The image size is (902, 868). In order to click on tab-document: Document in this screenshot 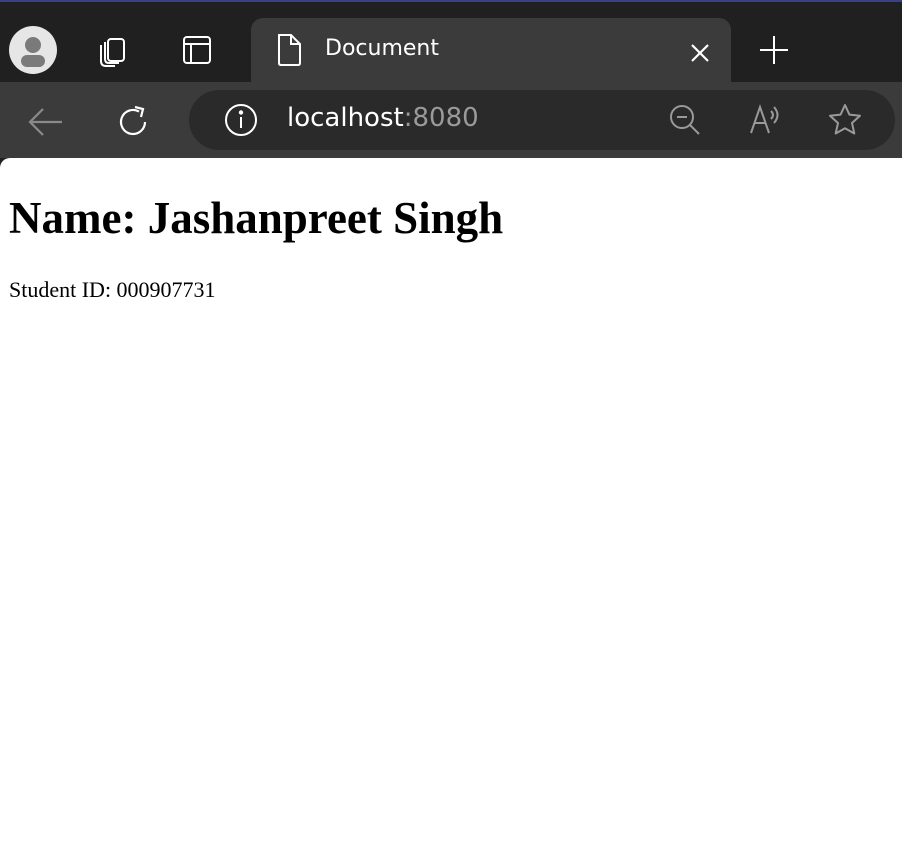, I will do `click(491, 51)`.